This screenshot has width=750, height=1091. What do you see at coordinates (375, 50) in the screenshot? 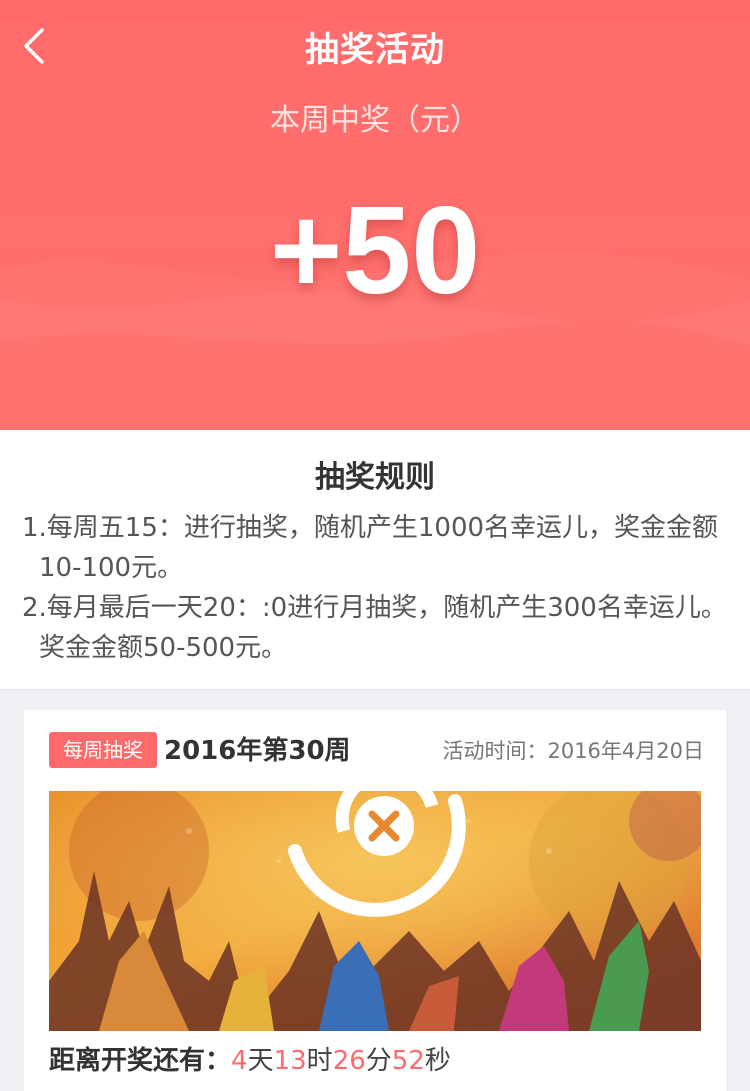
I see `page-title: 抽奖活动` at bounding box center [375, 50].